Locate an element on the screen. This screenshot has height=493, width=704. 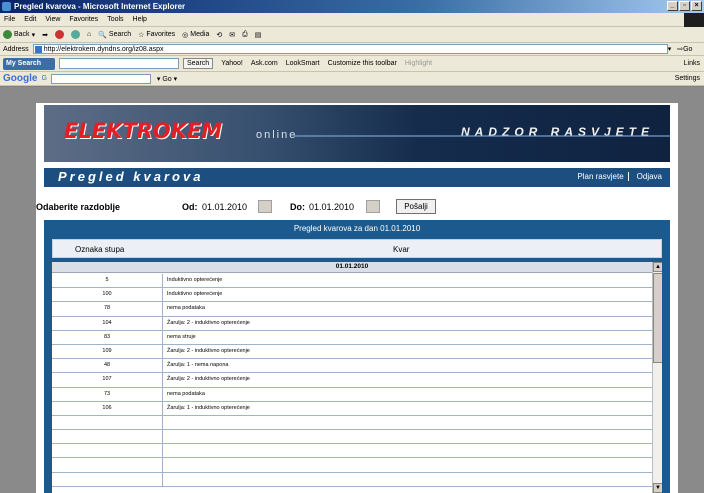
table-row: 73 nema podataka is located at coordinates (352, 394).